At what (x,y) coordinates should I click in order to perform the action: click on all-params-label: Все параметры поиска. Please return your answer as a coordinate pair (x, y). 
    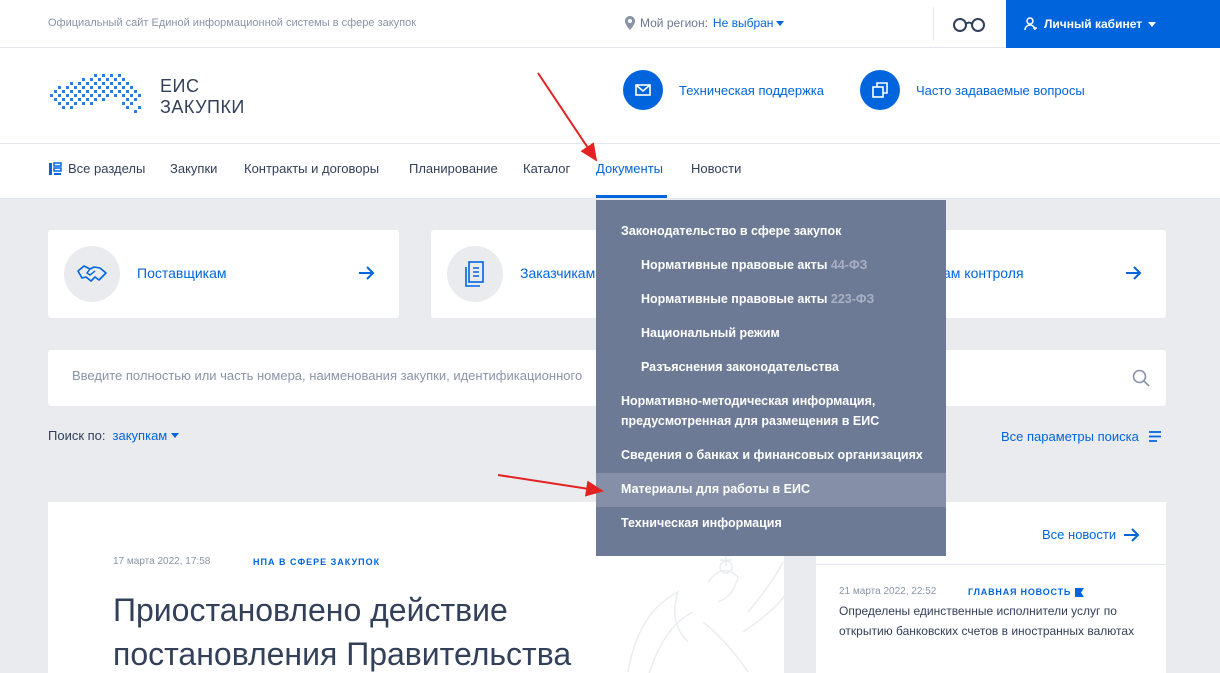
    Looking at the image, I should click on (1070, 436).